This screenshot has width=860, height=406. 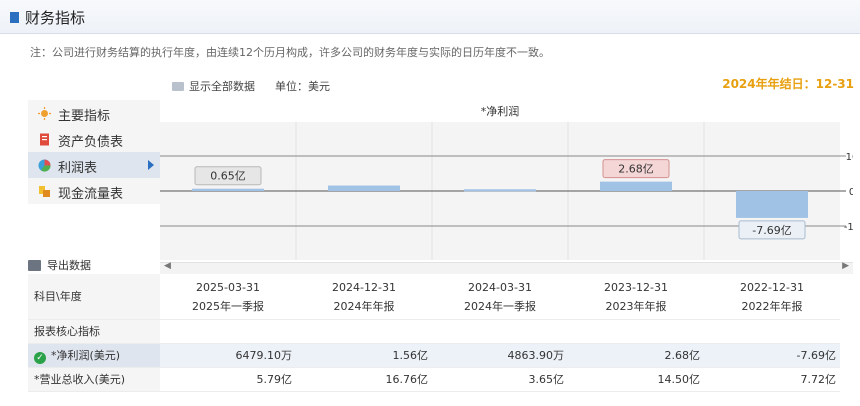 I want to click on column-report: 2022年年报, so click(x=772, y=306).